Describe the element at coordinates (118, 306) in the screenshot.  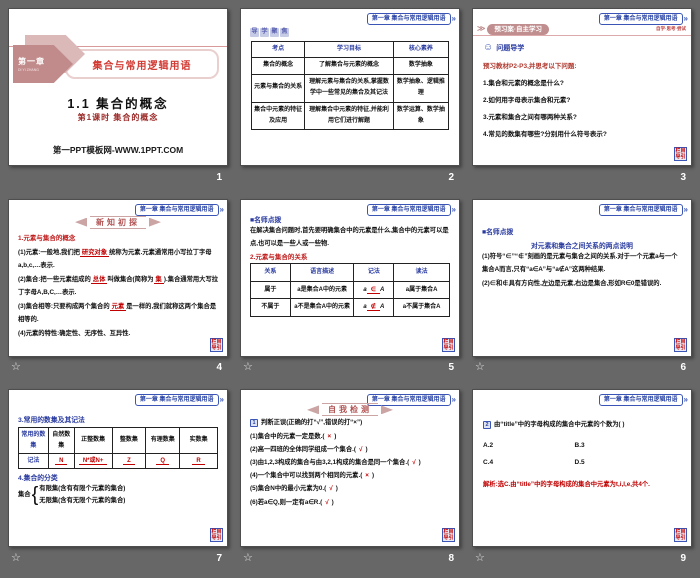
I see `fill-blank: 元素` at that location.